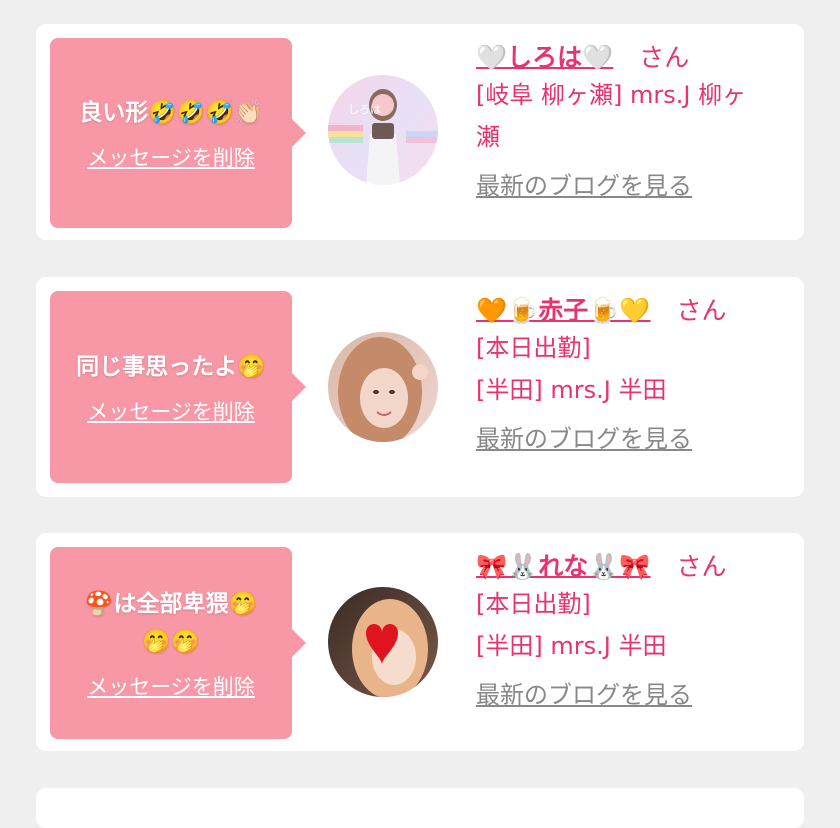 This screenshot has width=840, height=828. What do you see at coordinates (171, 642) in the screenshot?
I see `message-text-cont: 🤭🤭` at bounding box center [171, 642].